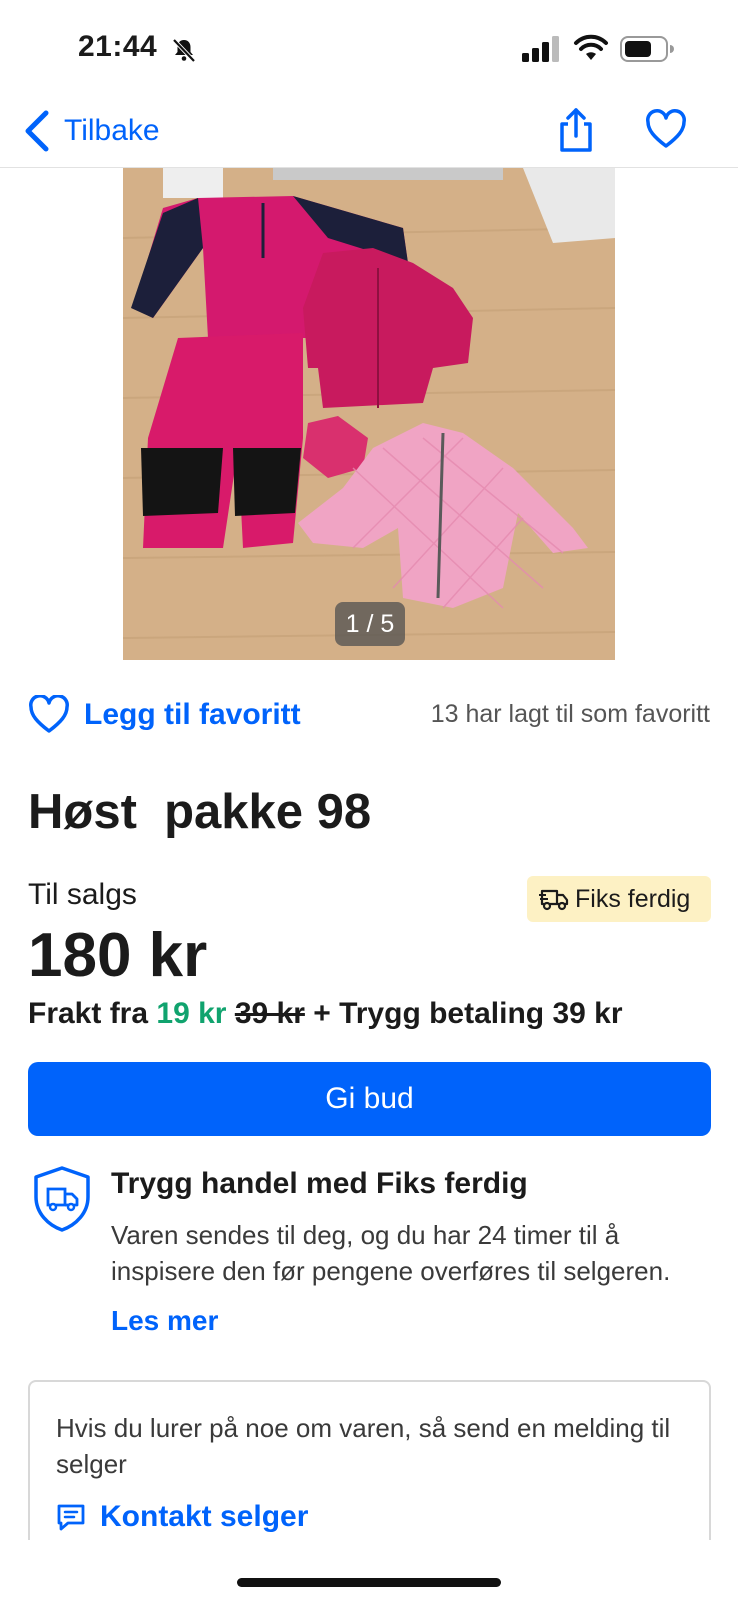 This screenshot has height=1600, width=738. I want to click on contact-seller-button: Kontakt selger, so click(182, 1517).